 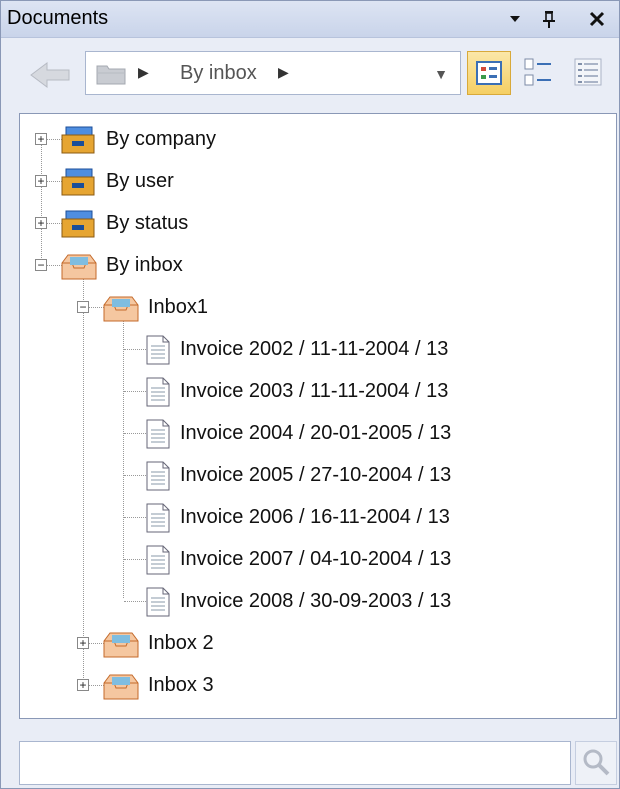 I want to click on tree-node-label: Inbox 3, so click(x=181, y=685).